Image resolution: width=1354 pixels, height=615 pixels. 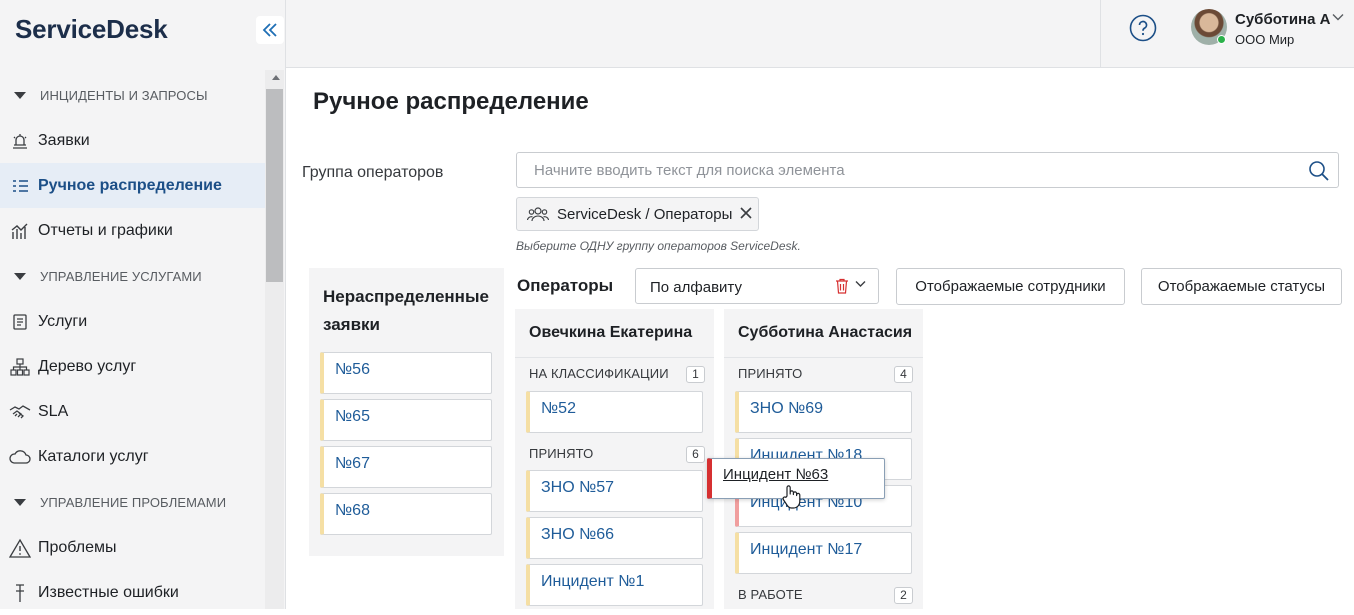 I want to click on status-count-badge: 6, so click(x=695, y=454).